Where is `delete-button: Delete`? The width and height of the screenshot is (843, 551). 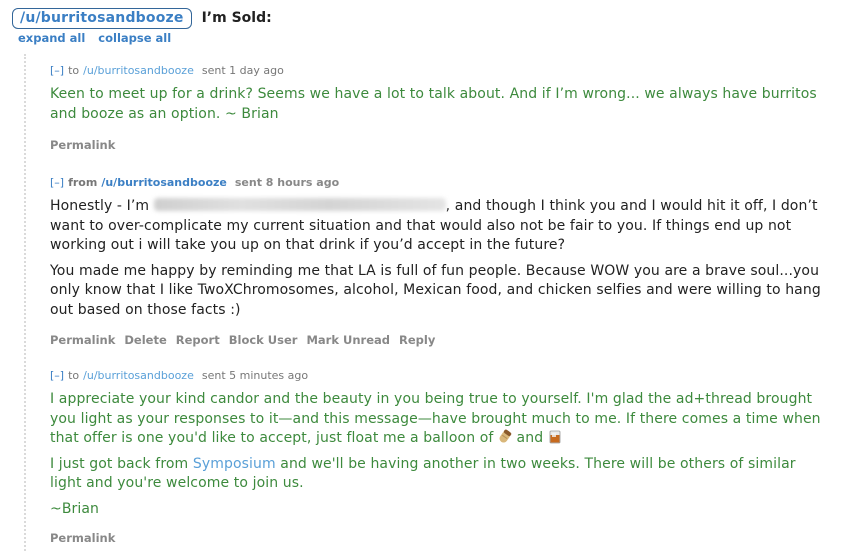 delete-button: Delete is located at coordinates (145, 340).